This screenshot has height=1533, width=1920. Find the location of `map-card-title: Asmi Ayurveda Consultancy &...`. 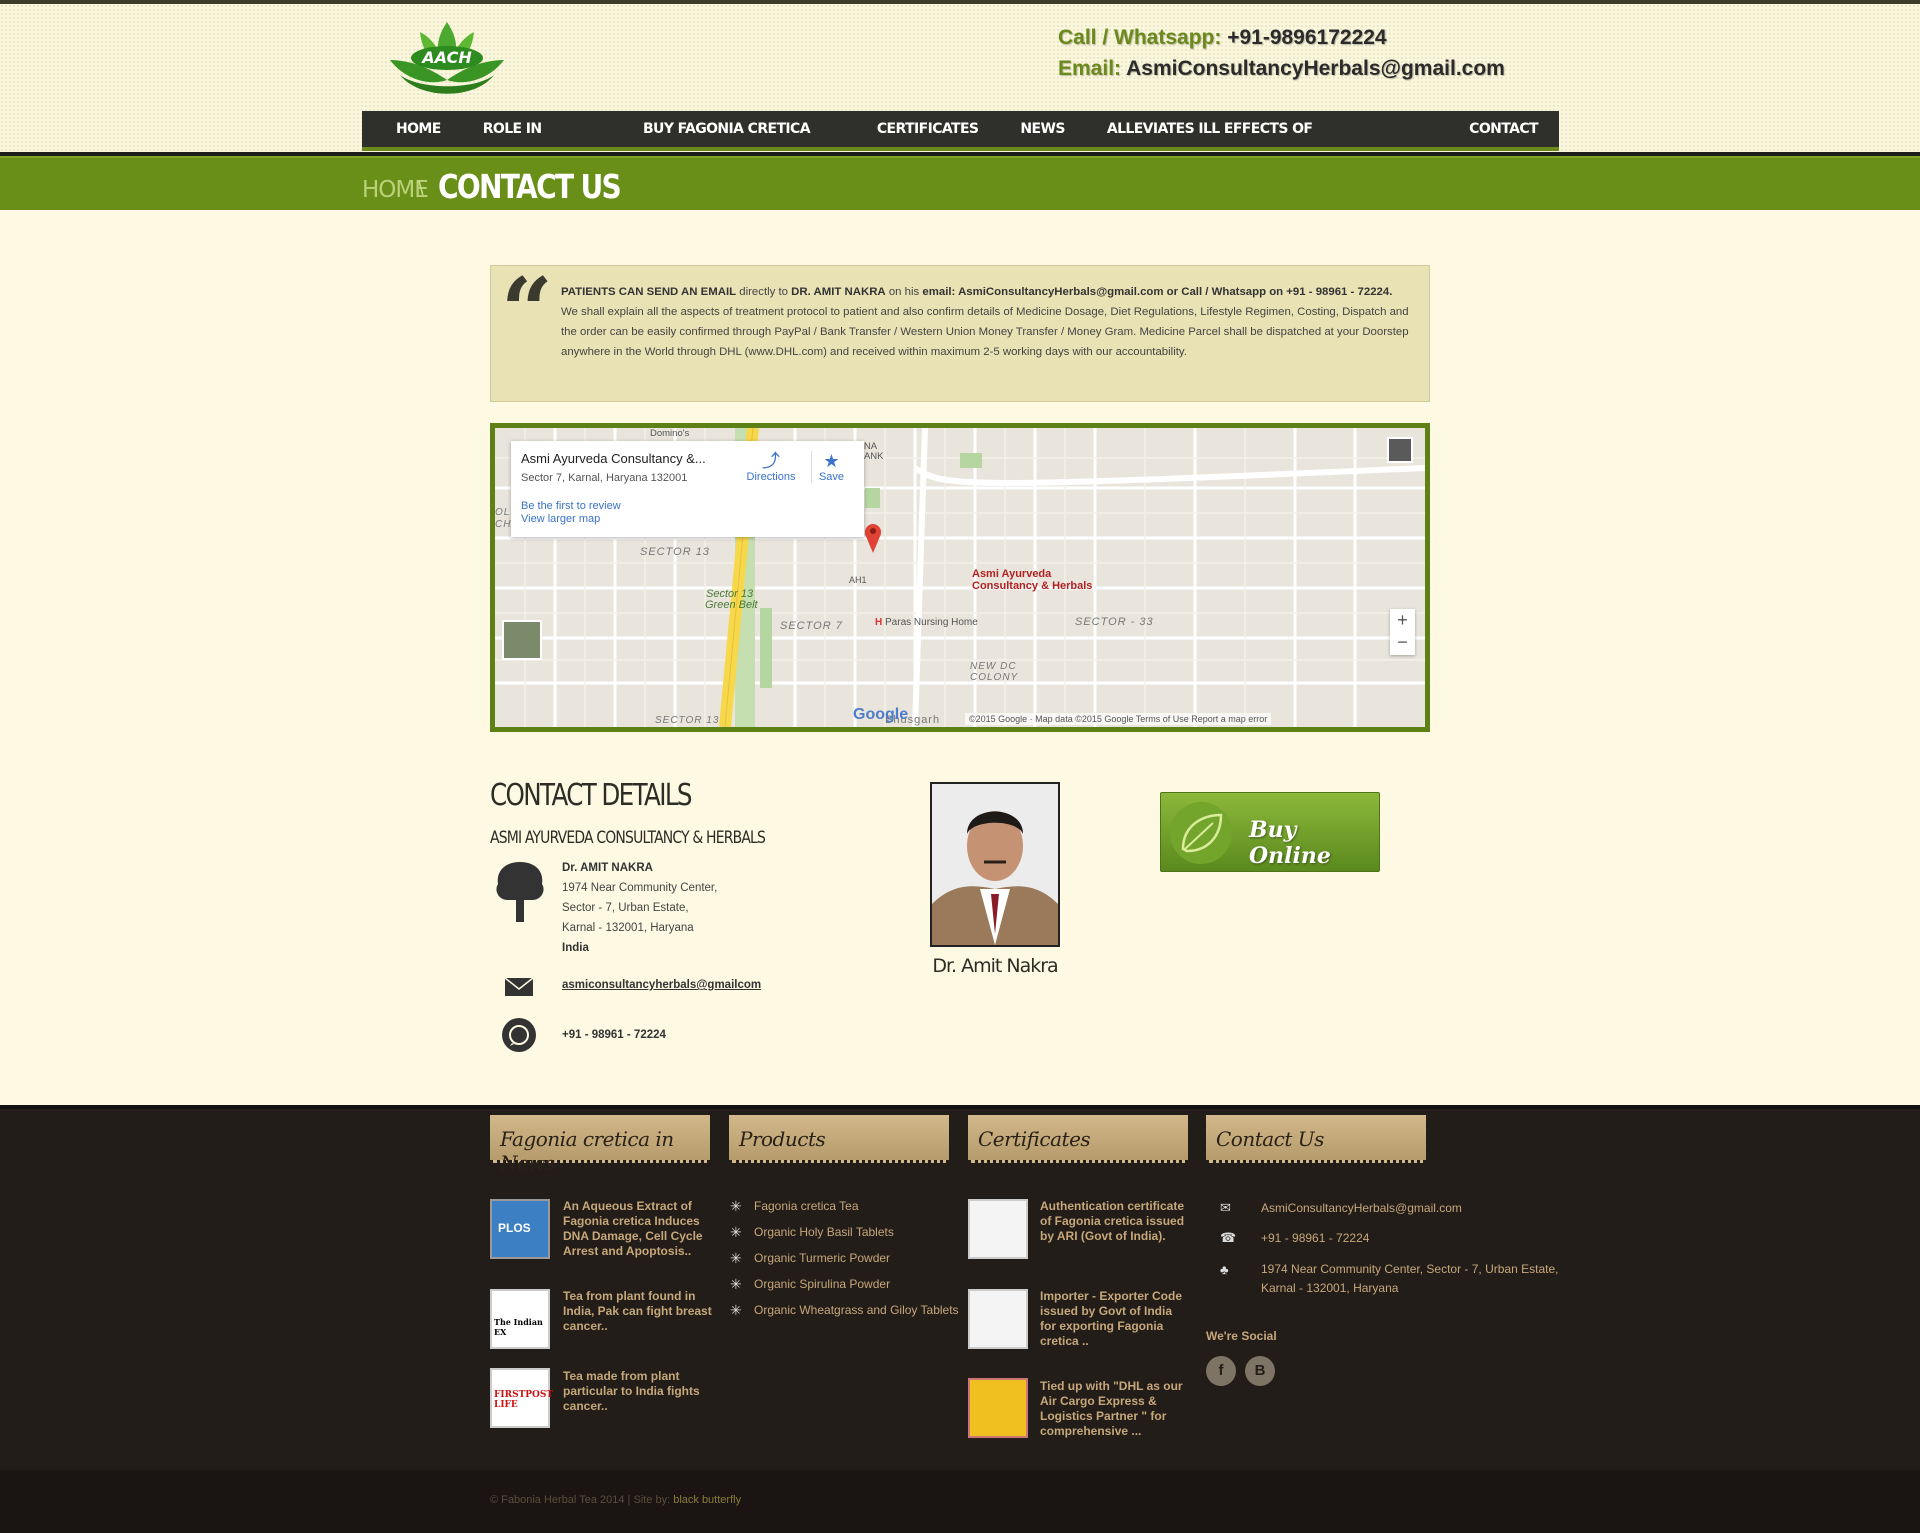

map-card-title: Asmi Ayurveda Consultancy &... is located at coordinates (613, 458).